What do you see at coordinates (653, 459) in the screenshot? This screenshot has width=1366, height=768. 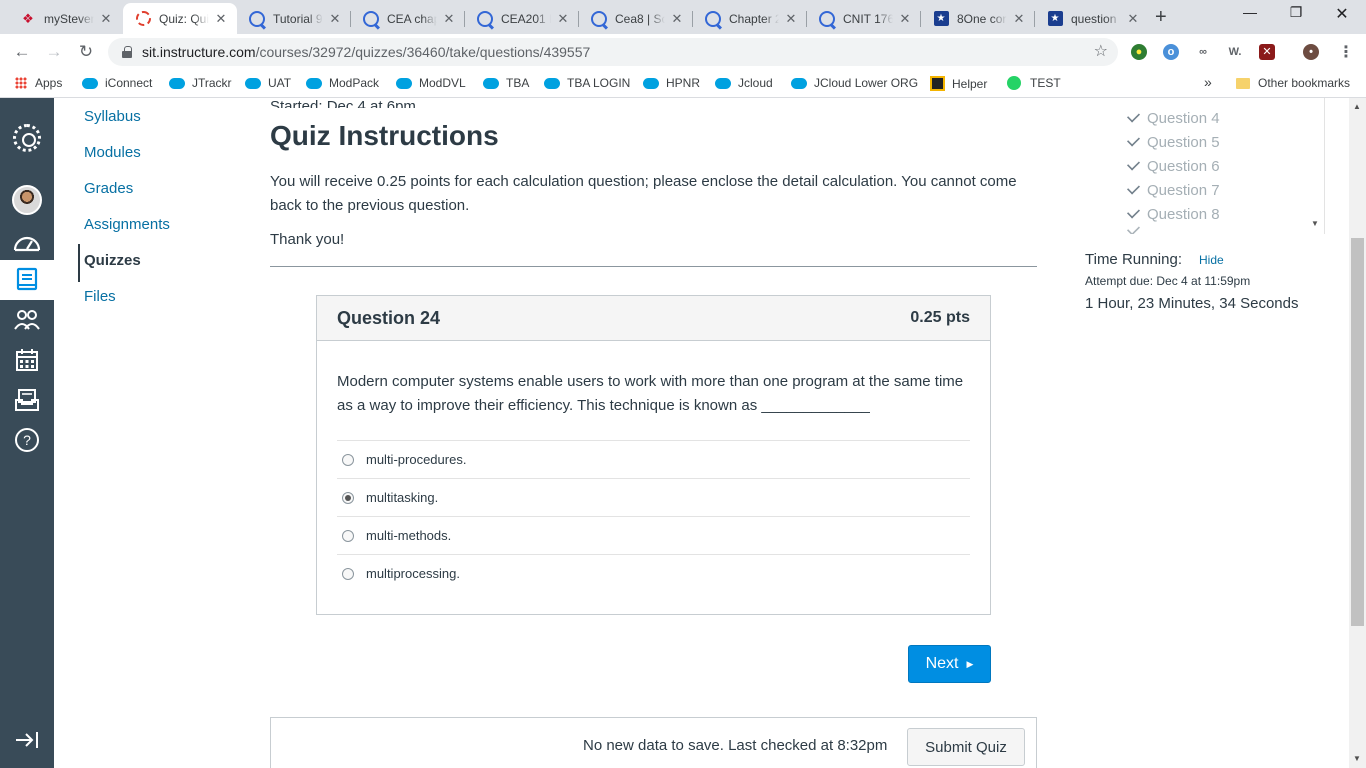 I see `answer-option: multi-procedures.` at bounding box center [653, 459].